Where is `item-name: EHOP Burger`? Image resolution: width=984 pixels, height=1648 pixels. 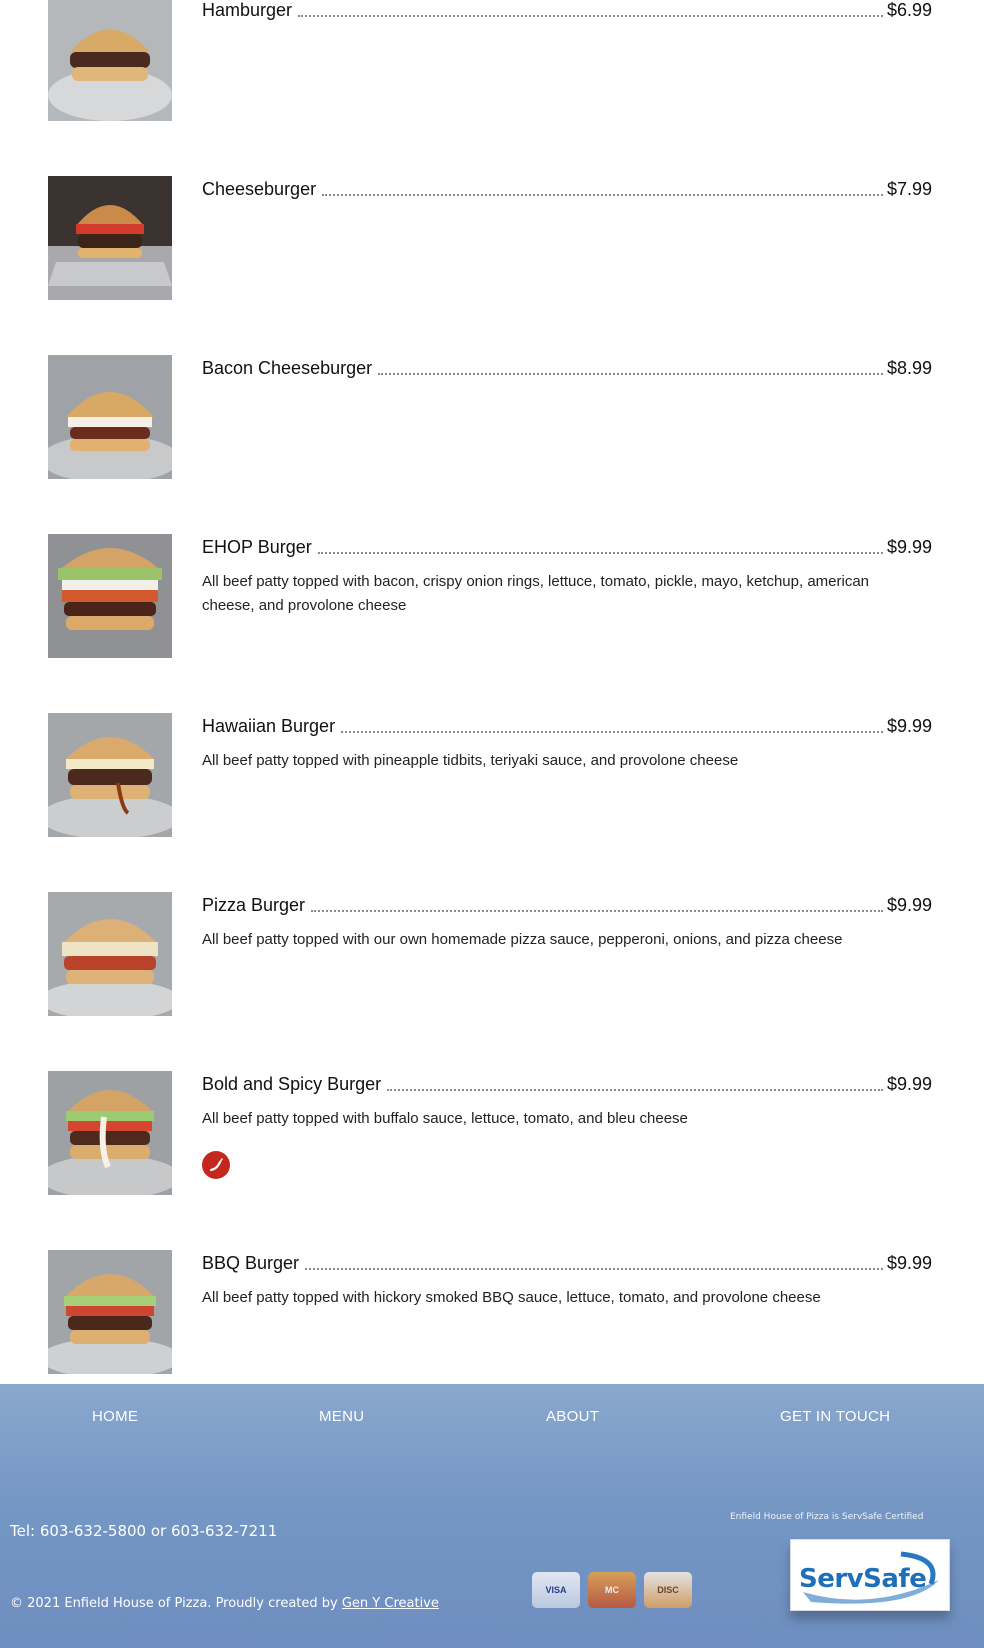
item-name: EHOP Burger is located at coordinates (257, 547).